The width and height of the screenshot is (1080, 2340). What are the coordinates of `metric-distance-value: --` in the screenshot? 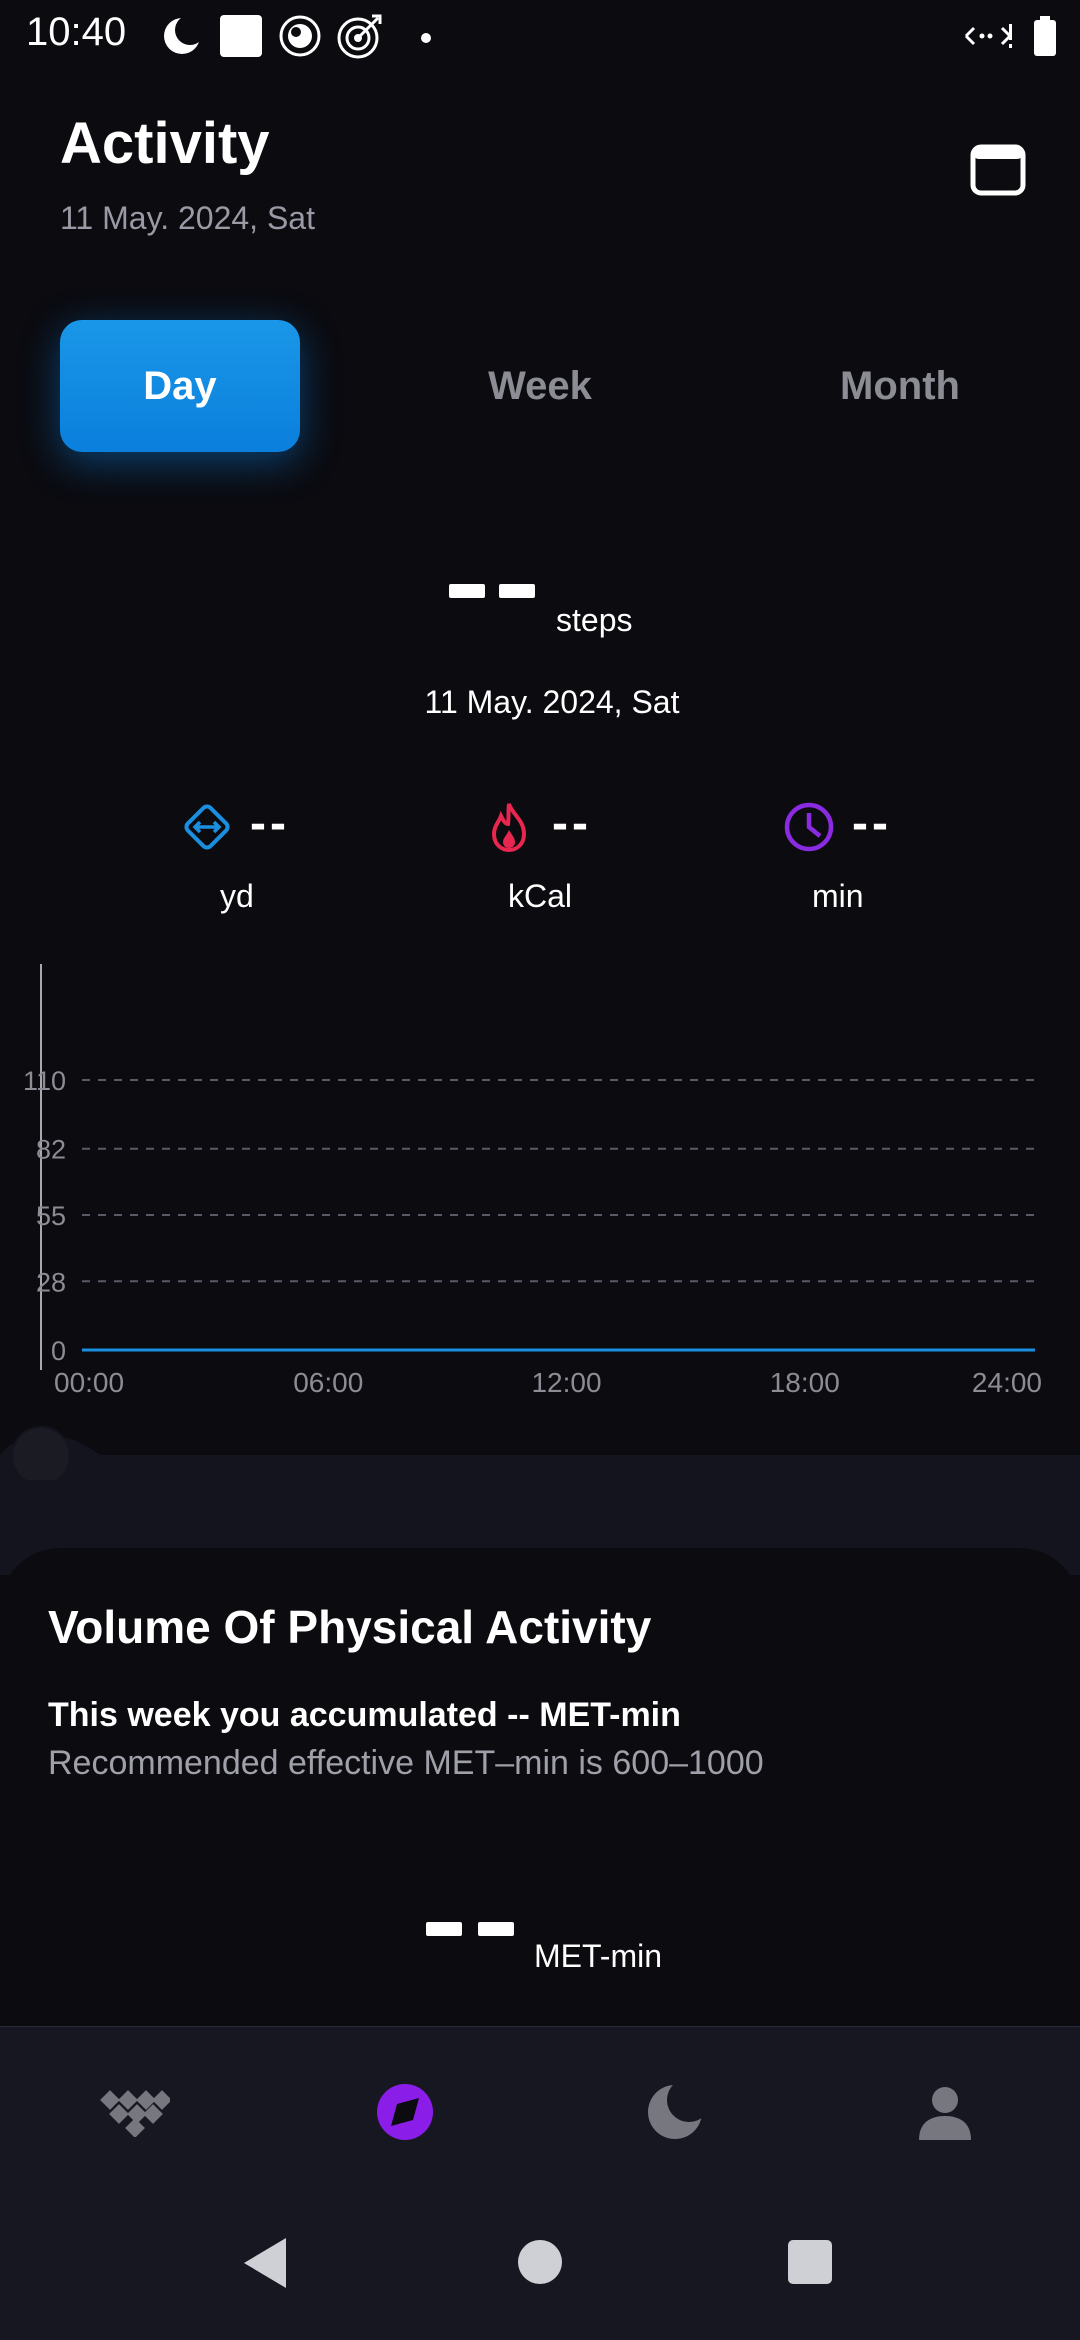 It's located at (270, 823).